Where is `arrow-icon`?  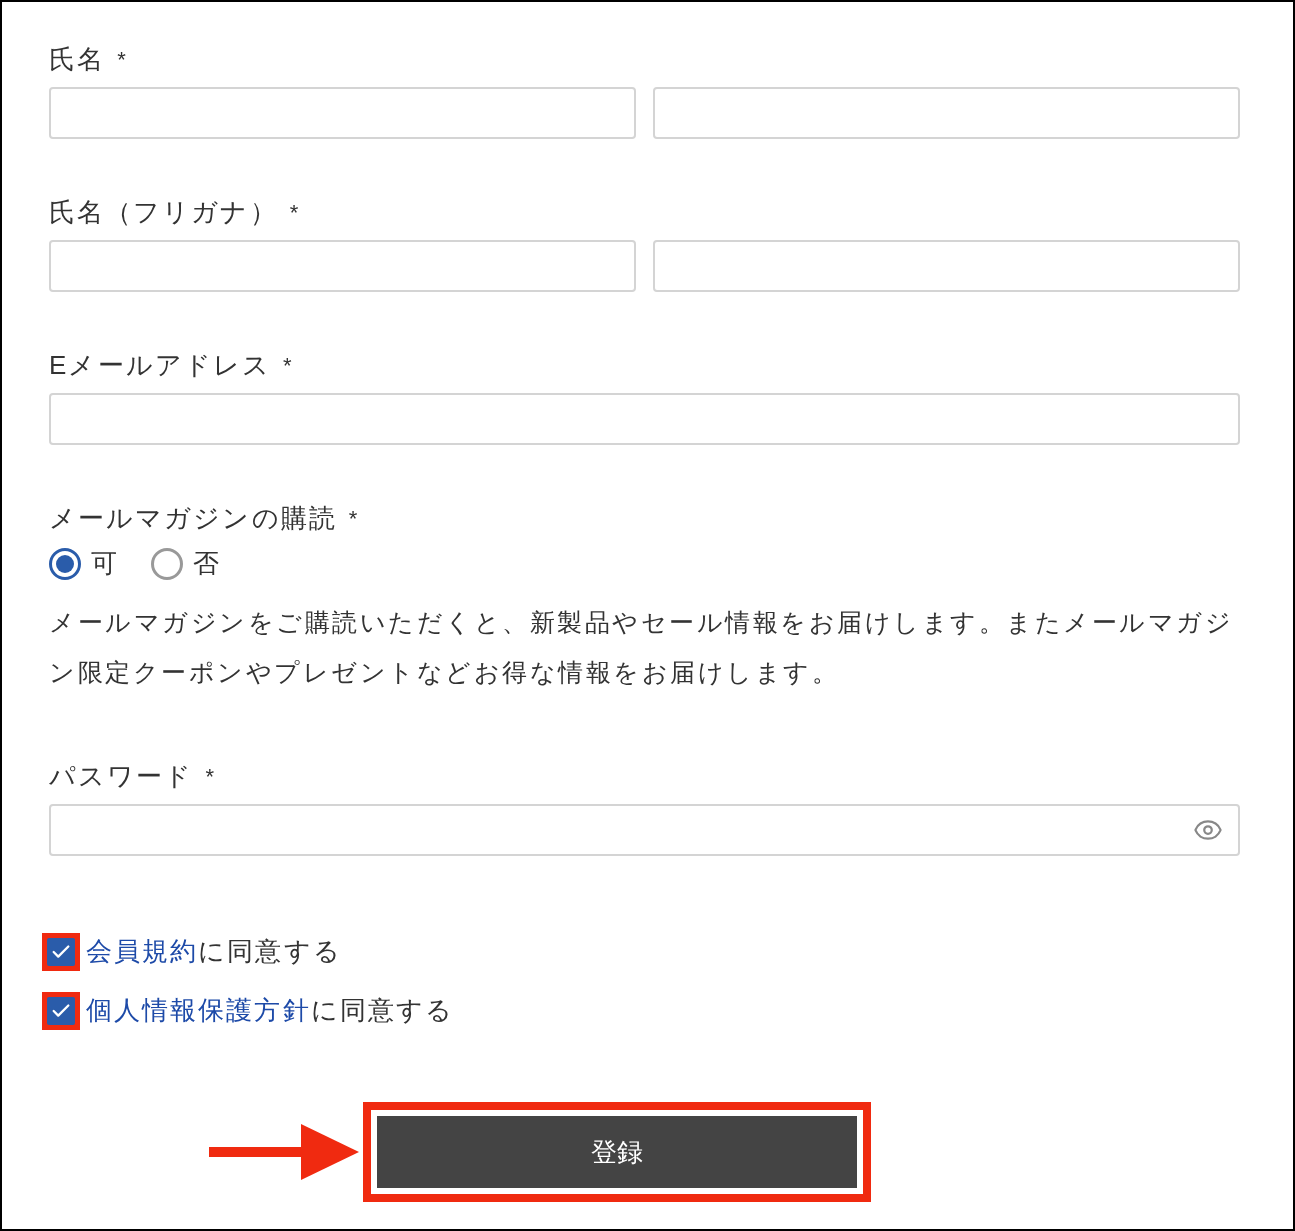
arrow-icon is located at coordinates (283, 1152).